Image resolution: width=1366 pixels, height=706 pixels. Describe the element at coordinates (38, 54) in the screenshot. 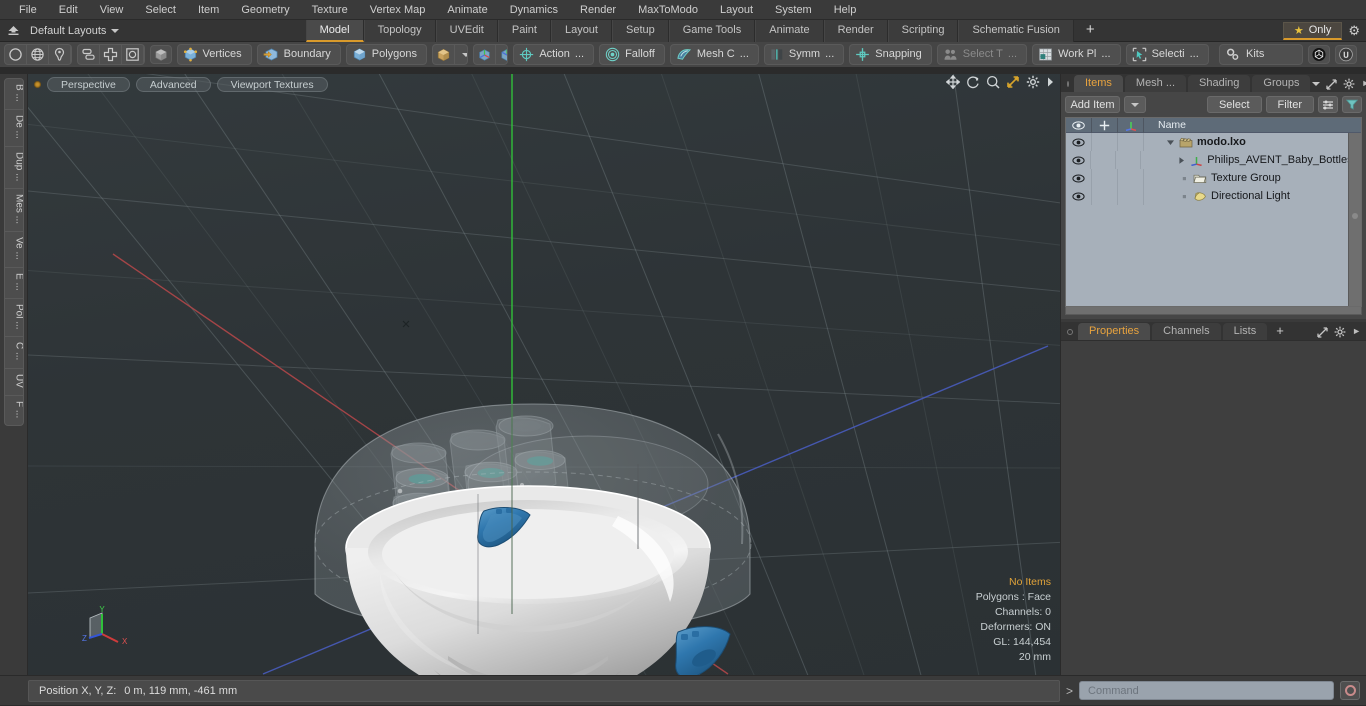

I see `globe-select-icon` at that location.